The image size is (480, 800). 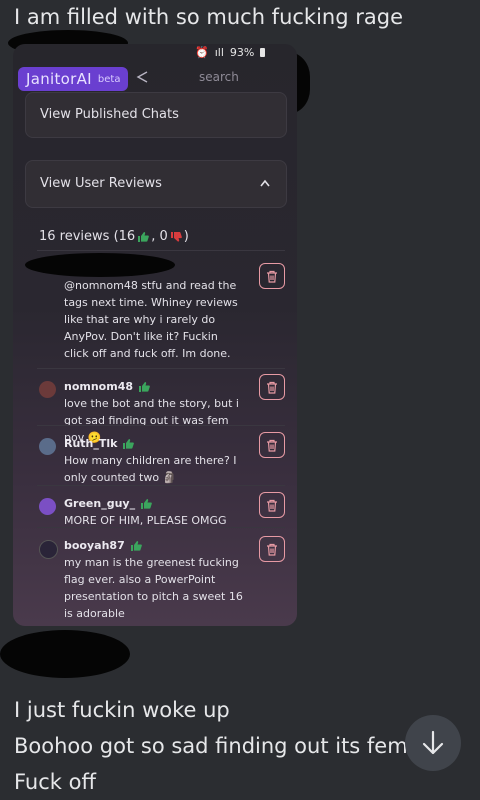 I want to click on user-reviews-toggle: View User Reviews, so click(x=156, y=184).